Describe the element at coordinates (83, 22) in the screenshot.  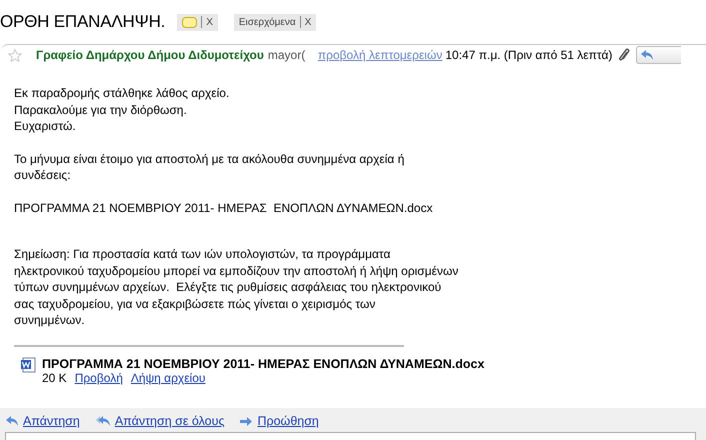
I see `message-subject: ΟΡΘΗ ΕΠΑΝΑΛΗΨΗ.` at that location.